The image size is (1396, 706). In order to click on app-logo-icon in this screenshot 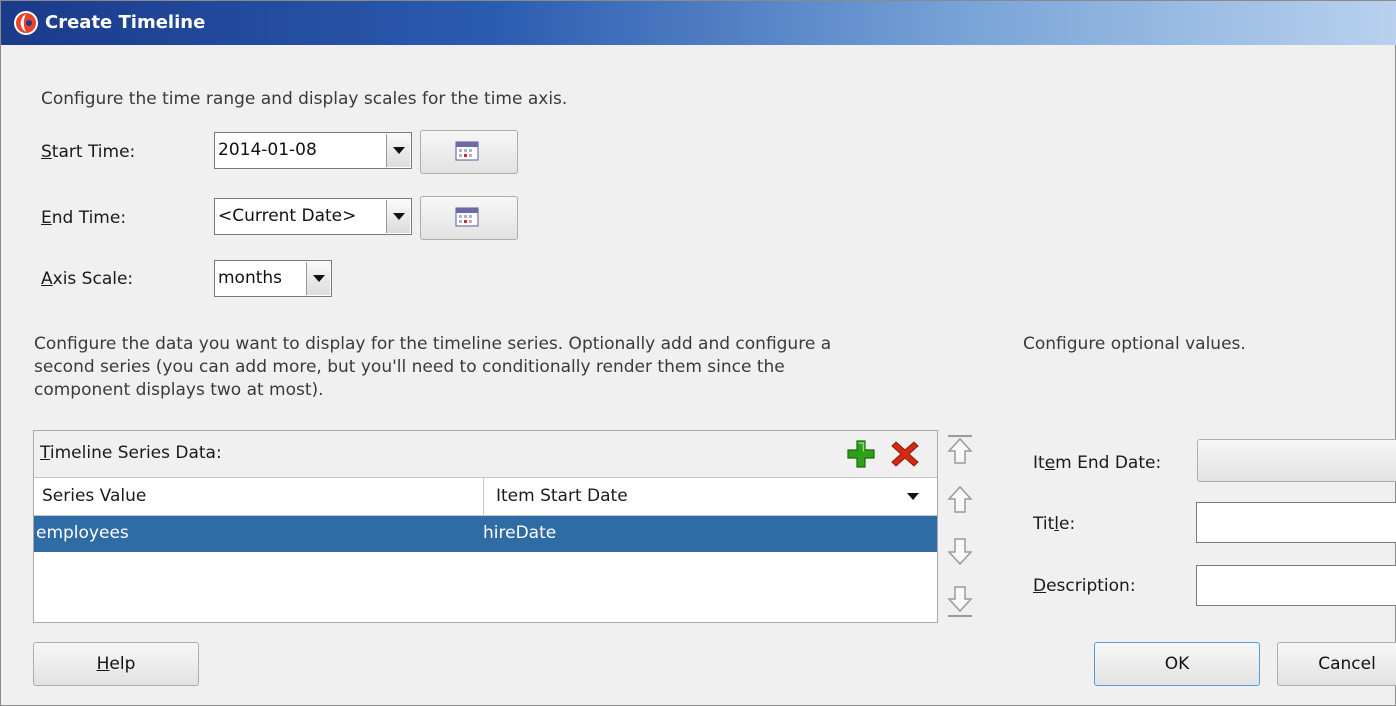, I will do `click(26, 23)`.